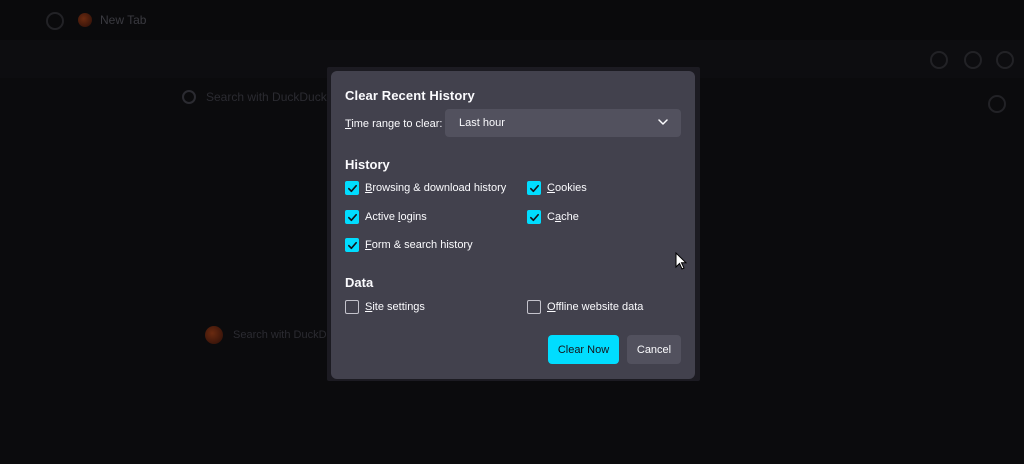 The width and height of the screenshot is (1024, 464). Describe the element at coordinates (654, 349) in the screenshot. I see `cancel-button: Cancel` at that location.